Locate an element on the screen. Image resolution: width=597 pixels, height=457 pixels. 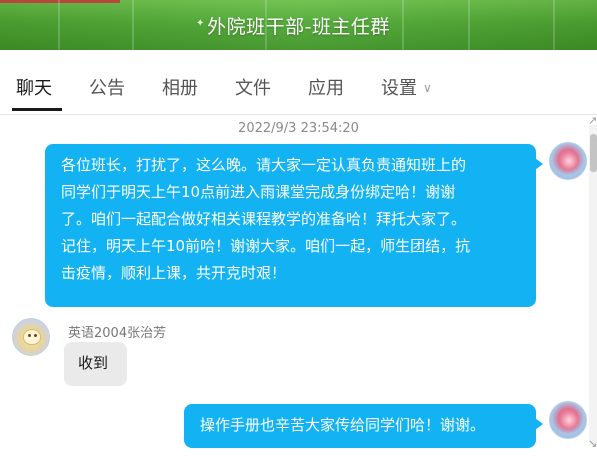
title-bar-accent is located at coordinates (60, 1).